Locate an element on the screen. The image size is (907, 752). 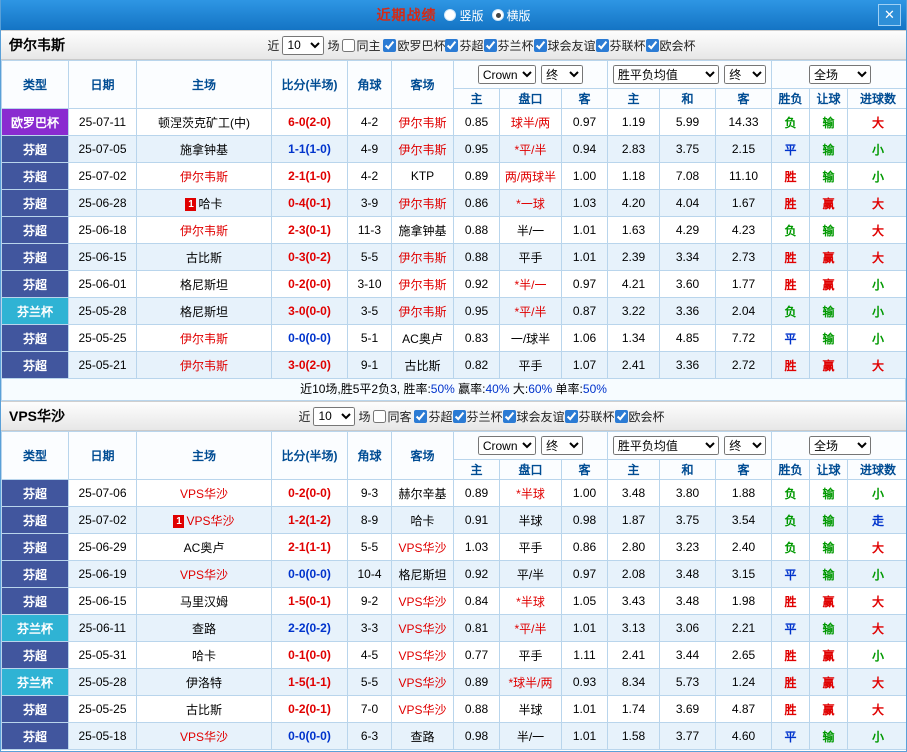
odds-home: 0.91 is located at coordinates (476, 520).